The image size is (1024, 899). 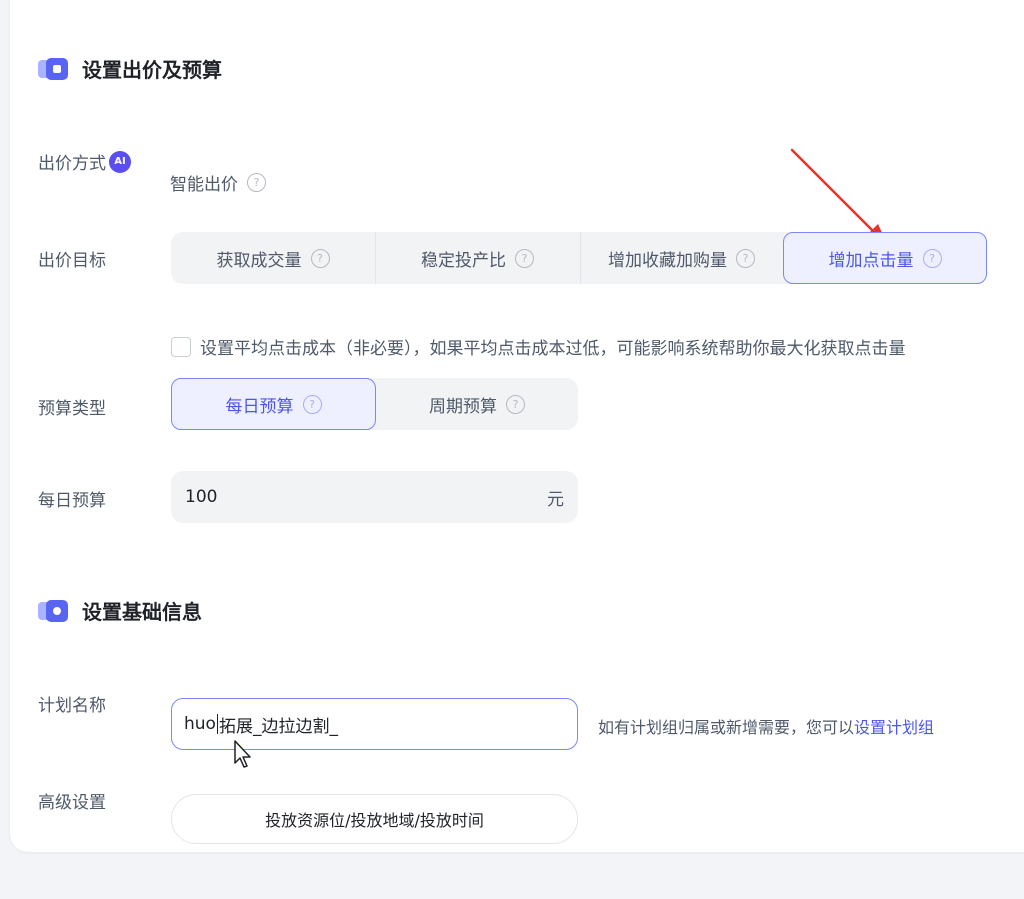 I want to click on daily-budget-value: 100, so click(x=201, y=497).